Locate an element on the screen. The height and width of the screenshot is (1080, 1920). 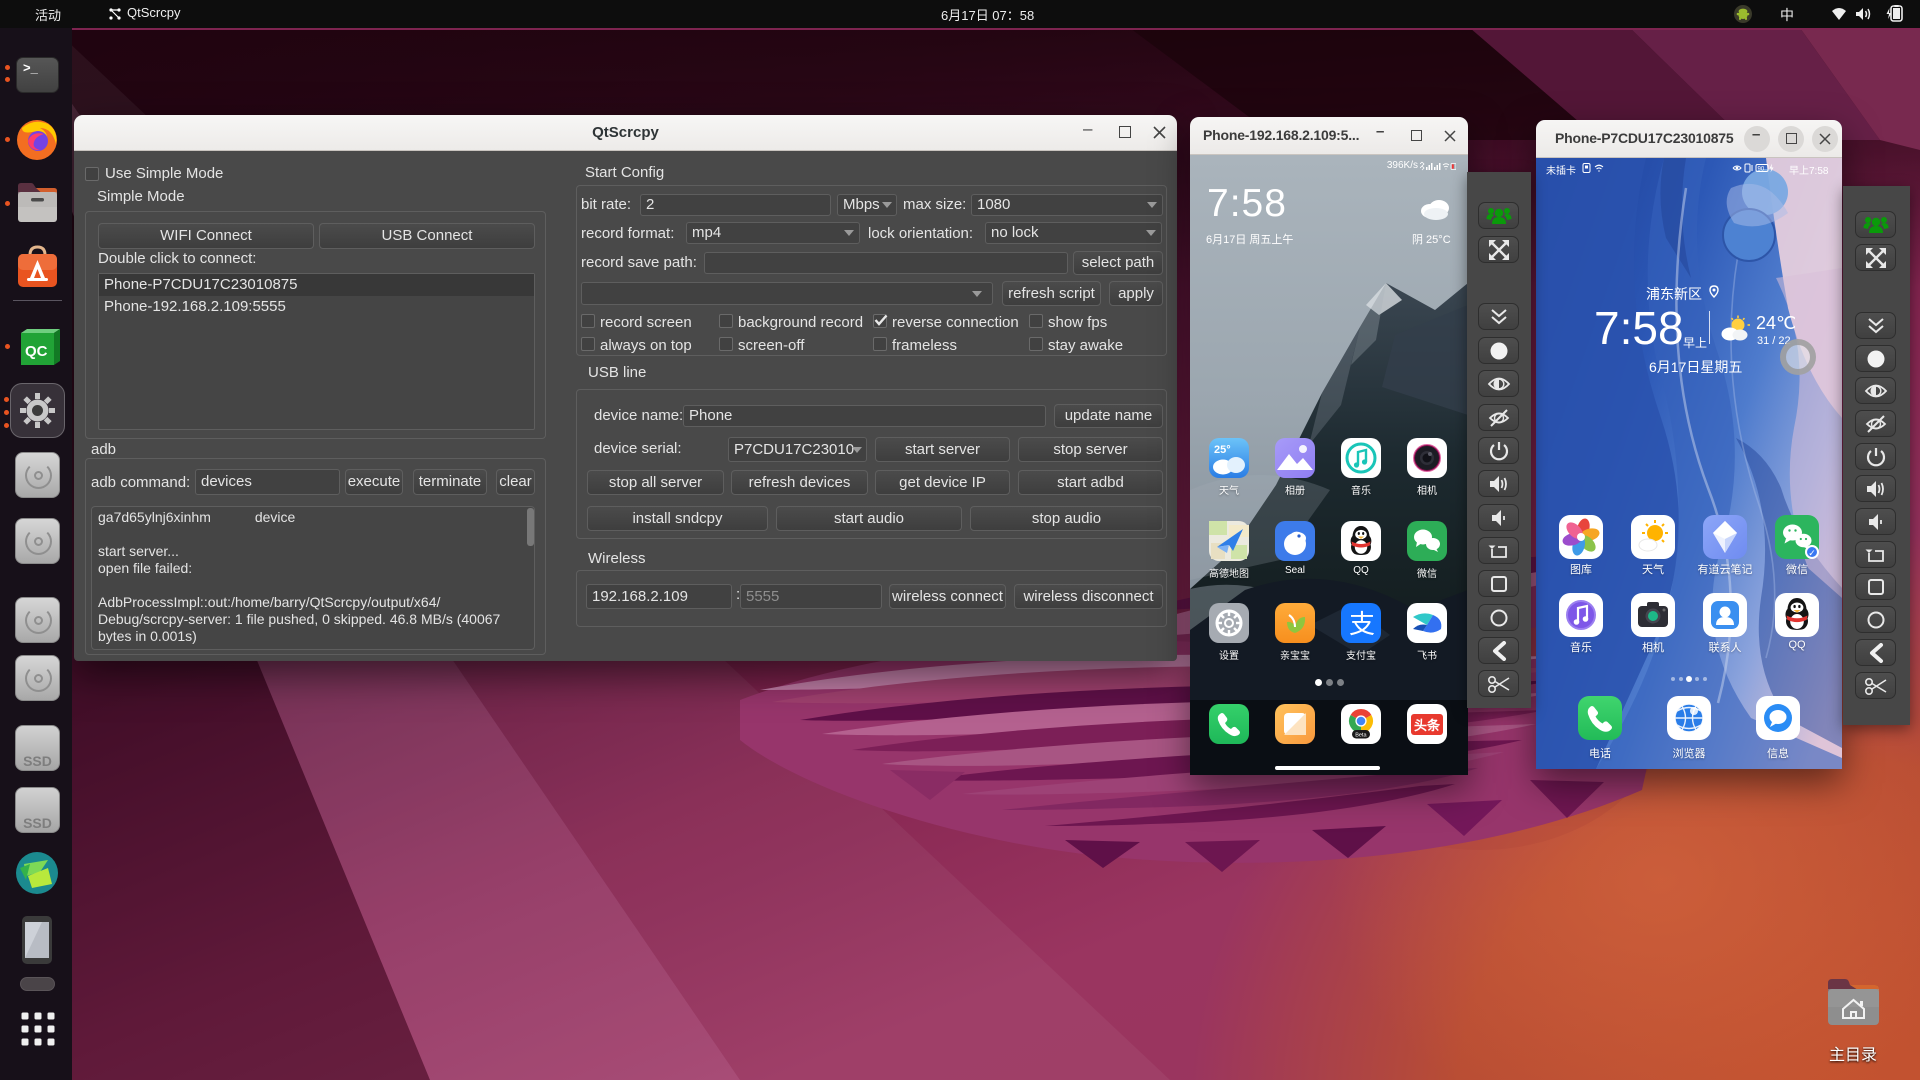
svg-text: QC is located at coordinates (36, 351).